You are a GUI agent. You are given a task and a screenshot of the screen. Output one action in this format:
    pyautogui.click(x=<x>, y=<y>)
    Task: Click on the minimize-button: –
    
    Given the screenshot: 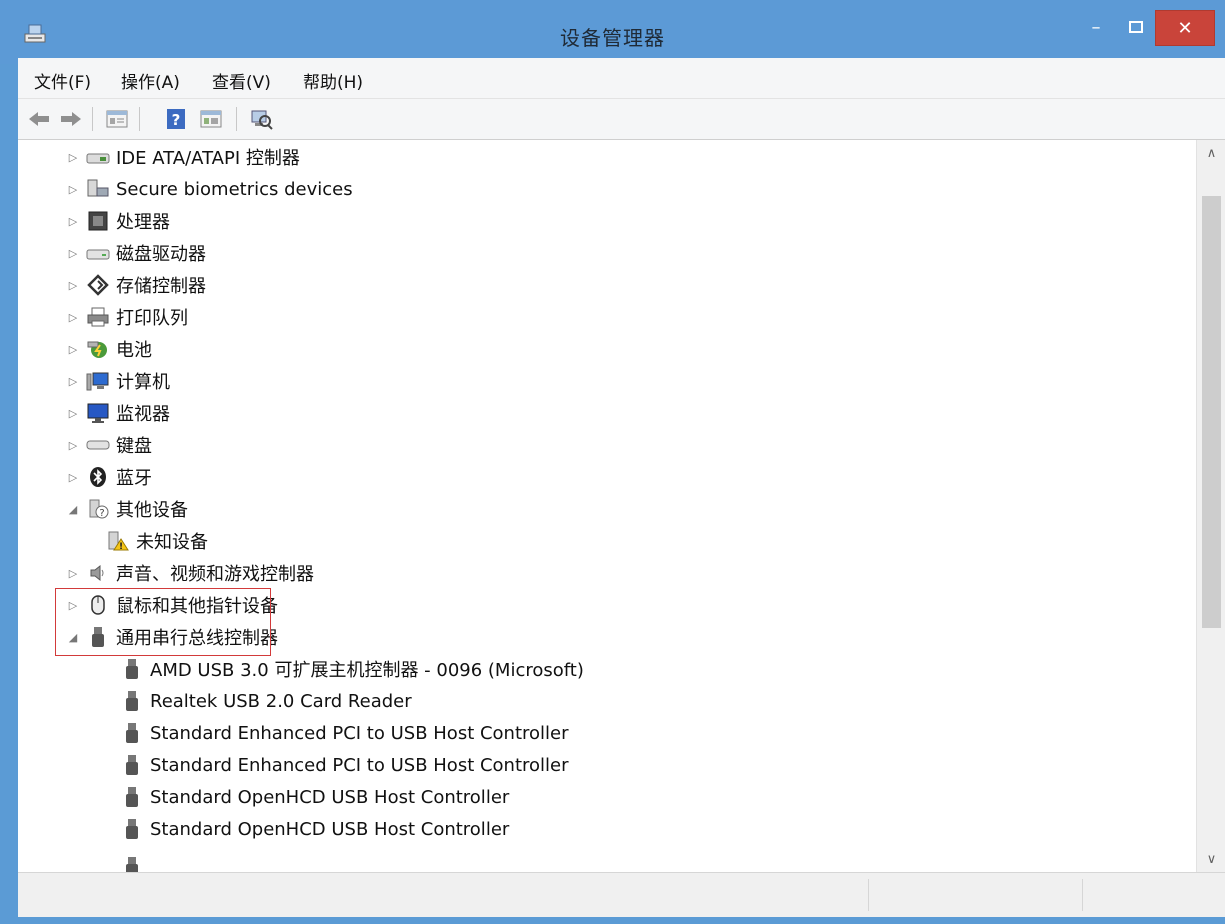 What is the action you would take?
    pyautogui.click(x=1096, y=27)
    